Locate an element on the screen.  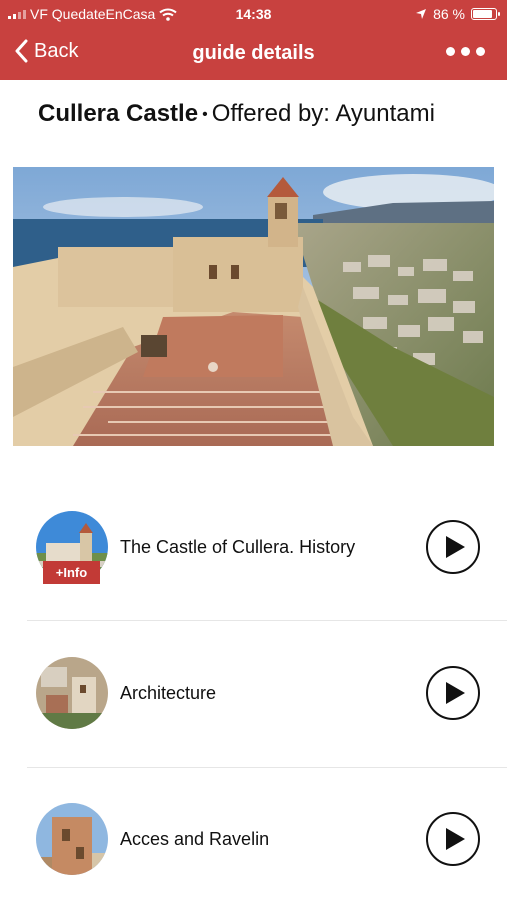
status-left: VF QuedateEnCasa is located at coordinates (92, 14).